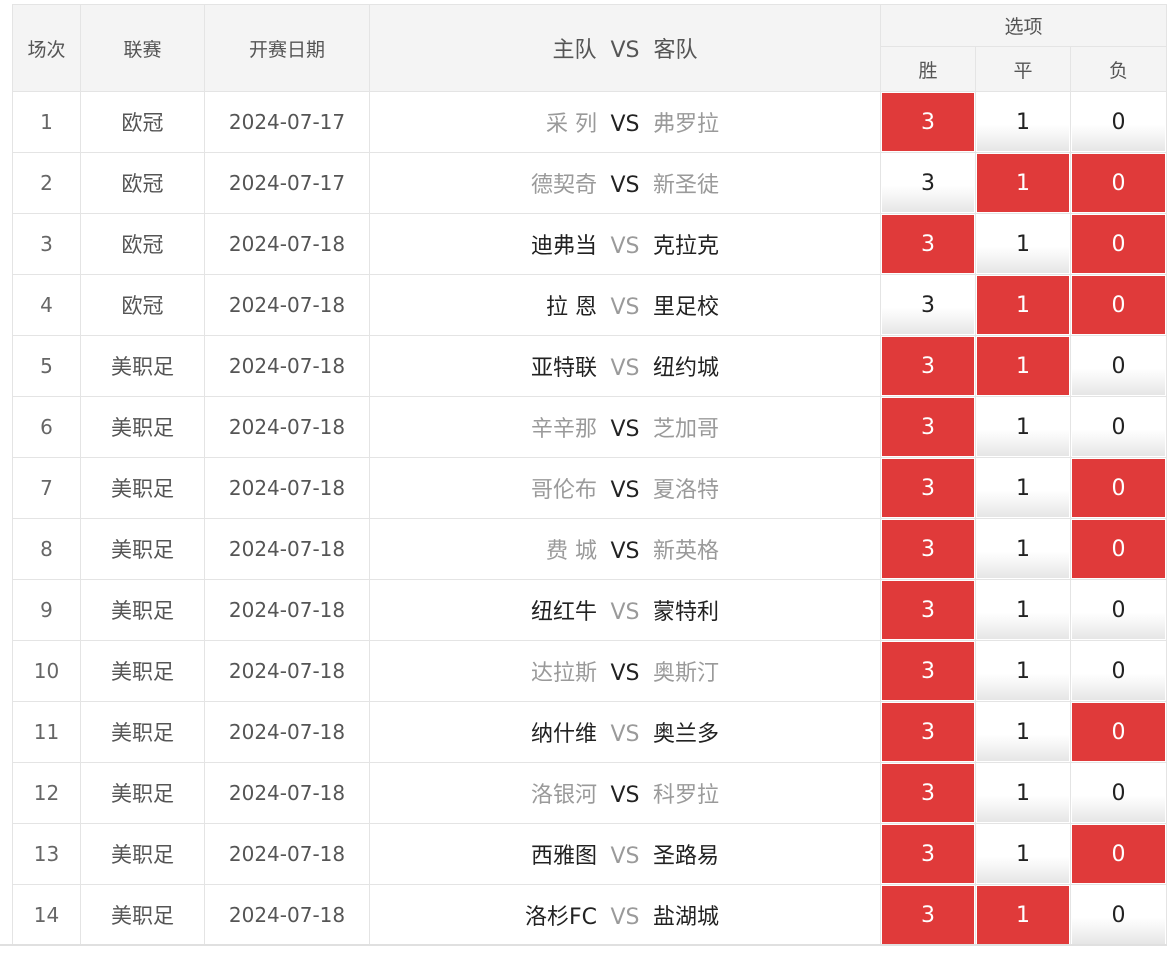  I want to click on home-team: 迪弗当, so click(563, 246).